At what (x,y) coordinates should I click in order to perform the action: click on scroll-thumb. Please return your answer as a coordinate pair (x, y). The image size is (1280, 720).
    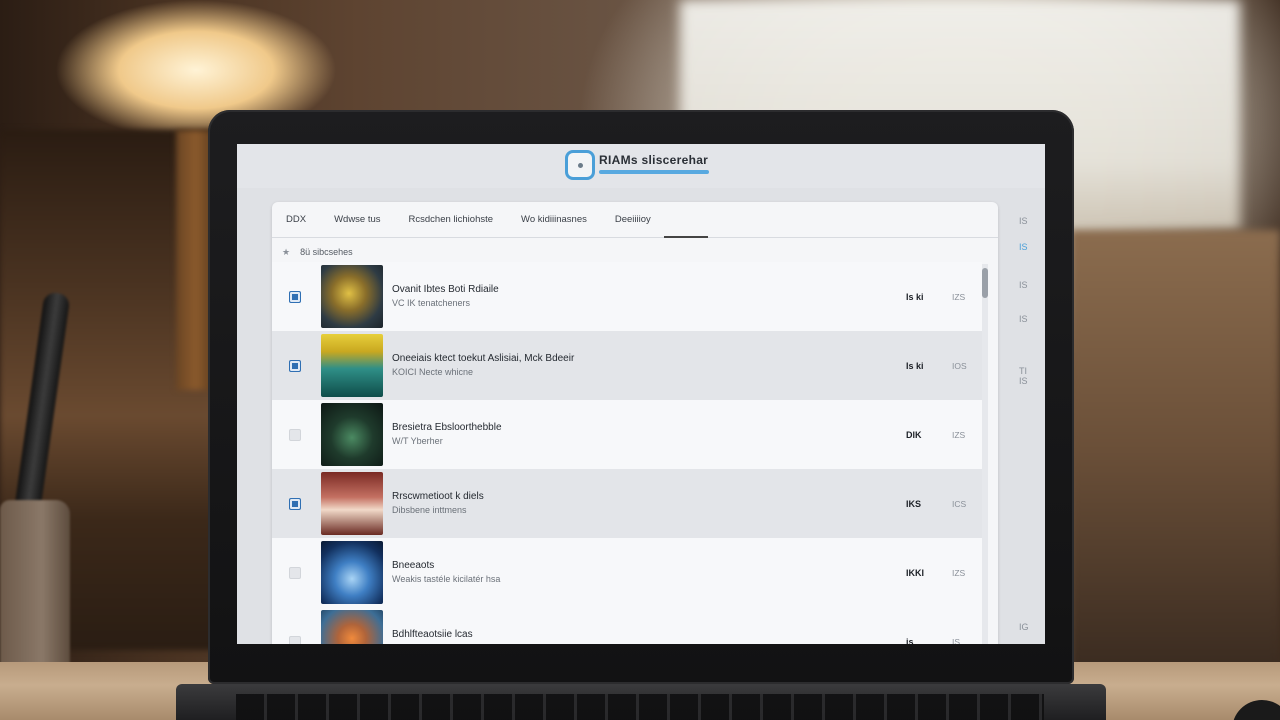
    Looking at the image, I should click on (985, 283).